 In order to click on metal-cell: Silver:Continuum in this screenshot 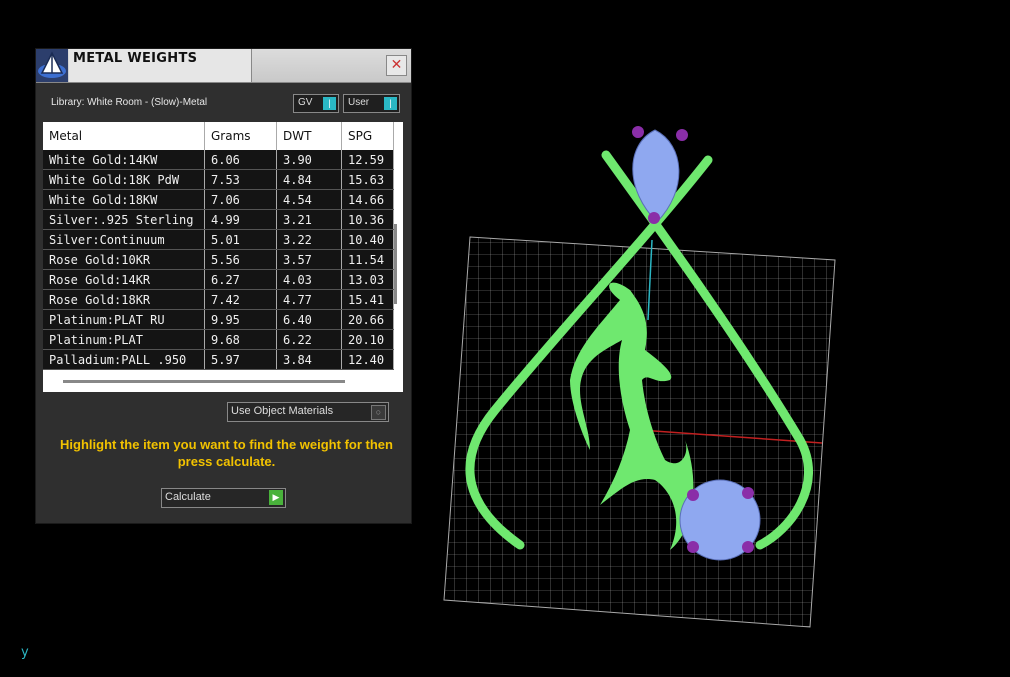, I will do `click(124, 239)`.